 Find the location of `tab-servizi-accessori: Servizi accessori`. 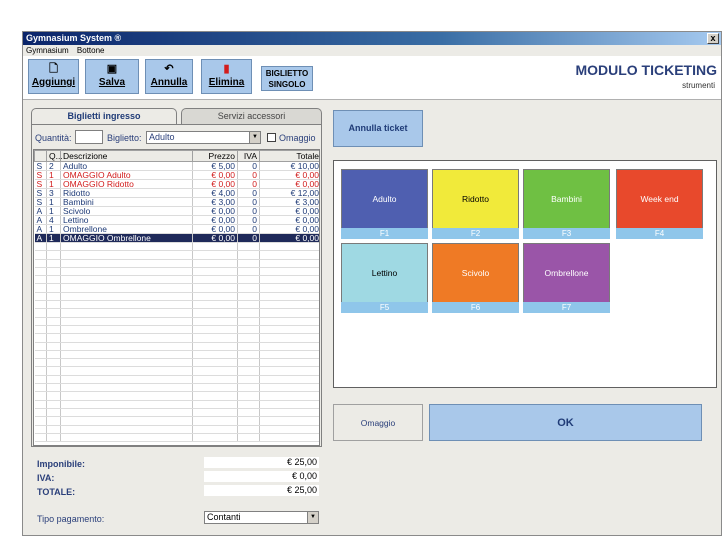

tab-servizi-accessori: Servizi accessori is located at coordinates (251, 116).